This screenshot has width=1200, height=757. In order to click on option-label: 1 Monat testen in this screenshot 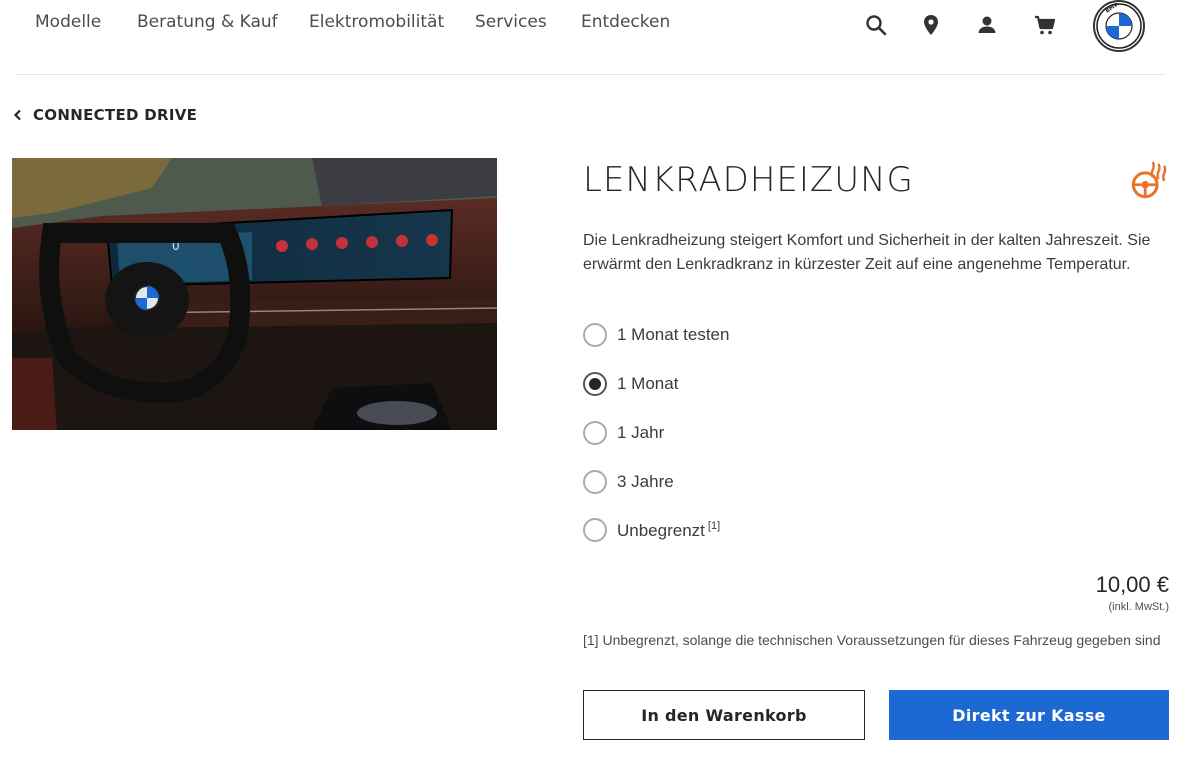, I will do `click(673, 334)`.